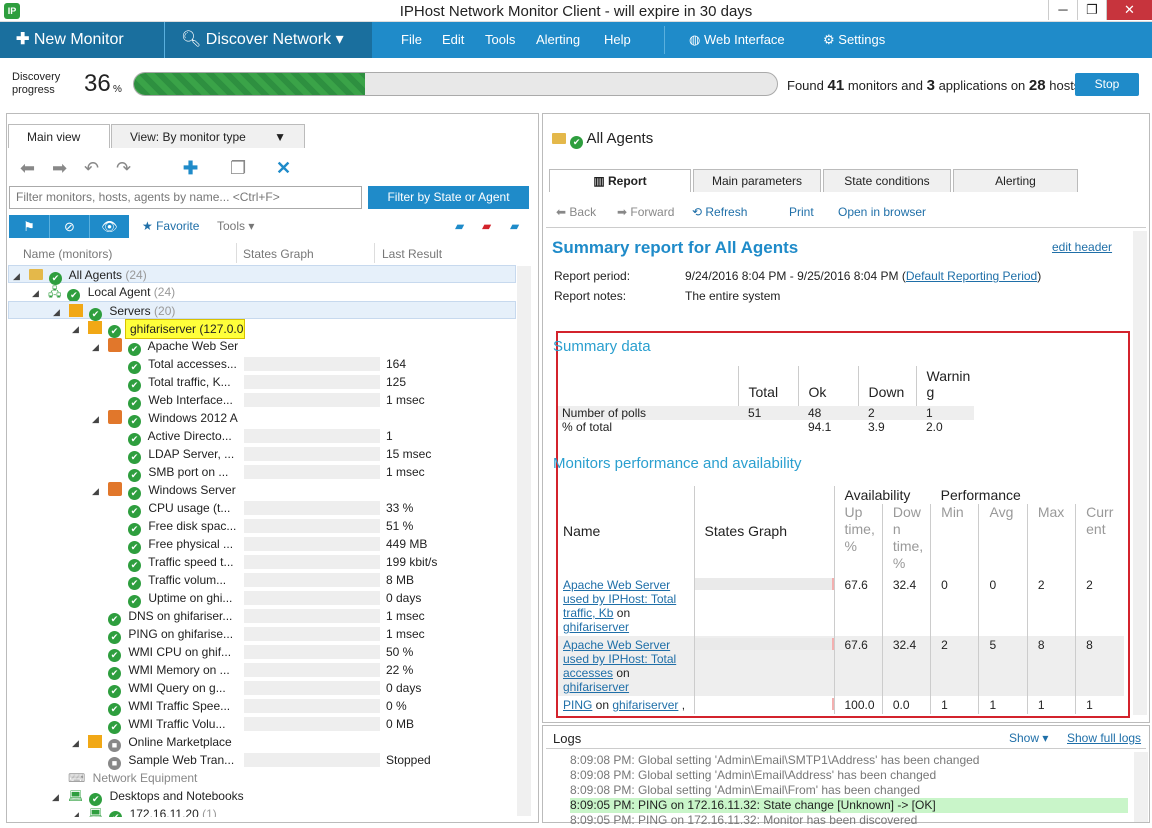 This screenshot has height=828, width=1152. Describe the element at coordinates (453, 40) in the screenshot. I see `menu-edit: Edit` at that location.